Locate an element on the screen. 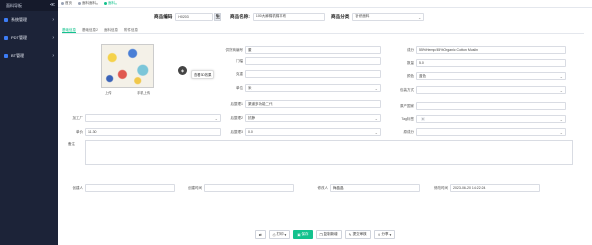  share-button: ⇪ 分享 ▾ is located at coordinates (384, 234).